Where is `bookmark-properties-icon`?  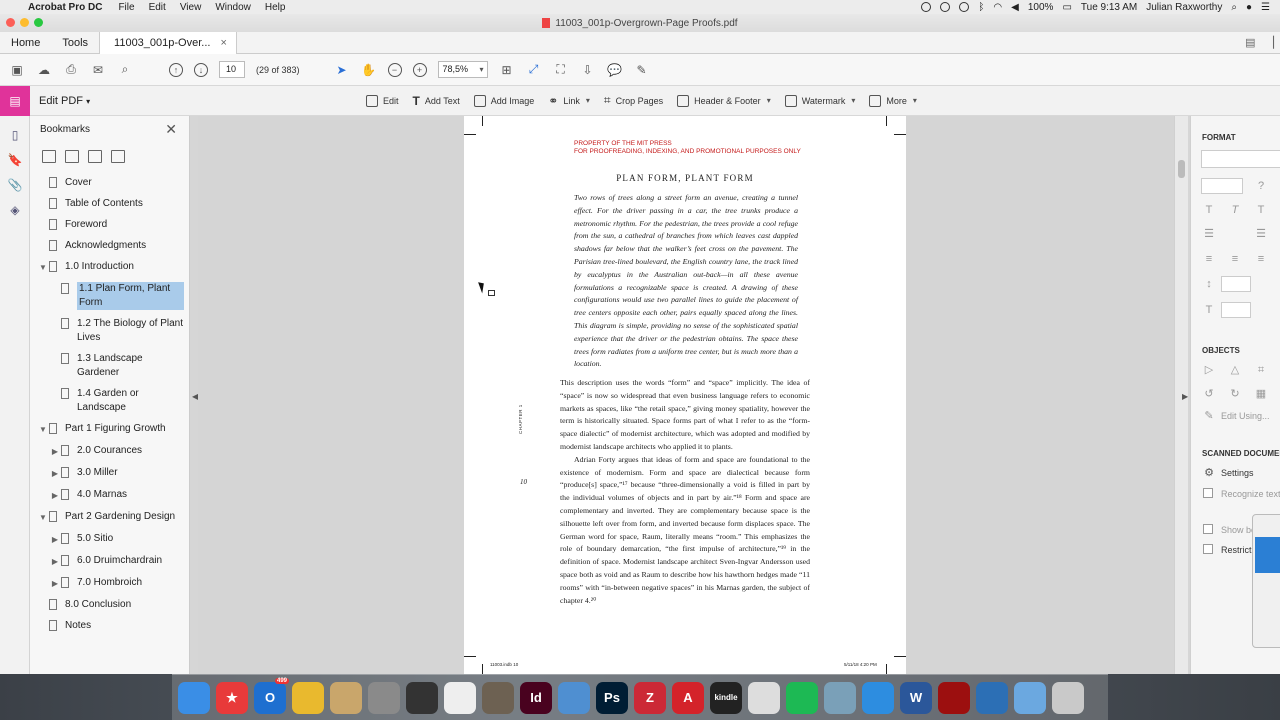 bookmark-properties-icon is located at coordinates (118, 156).